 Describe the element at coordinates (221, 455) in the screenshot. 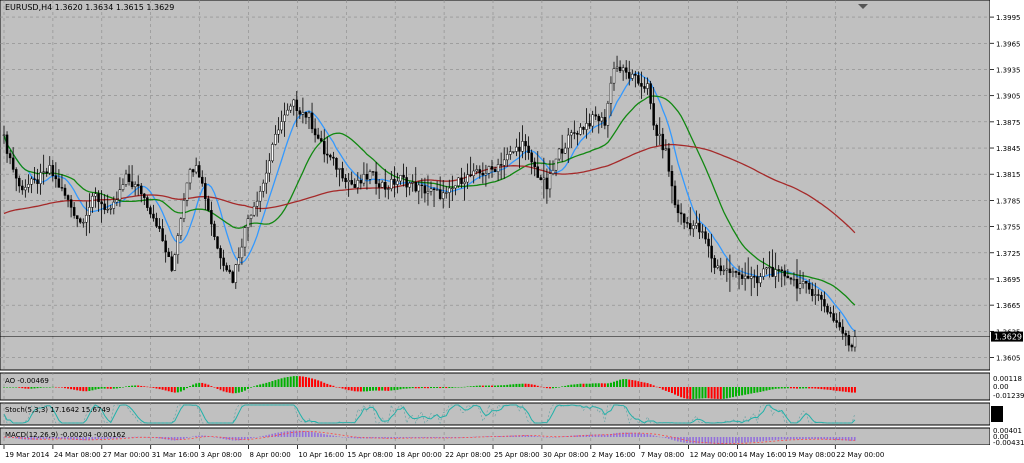

I see `time-tick-label-4: 3 Apr 08:00` at that location.